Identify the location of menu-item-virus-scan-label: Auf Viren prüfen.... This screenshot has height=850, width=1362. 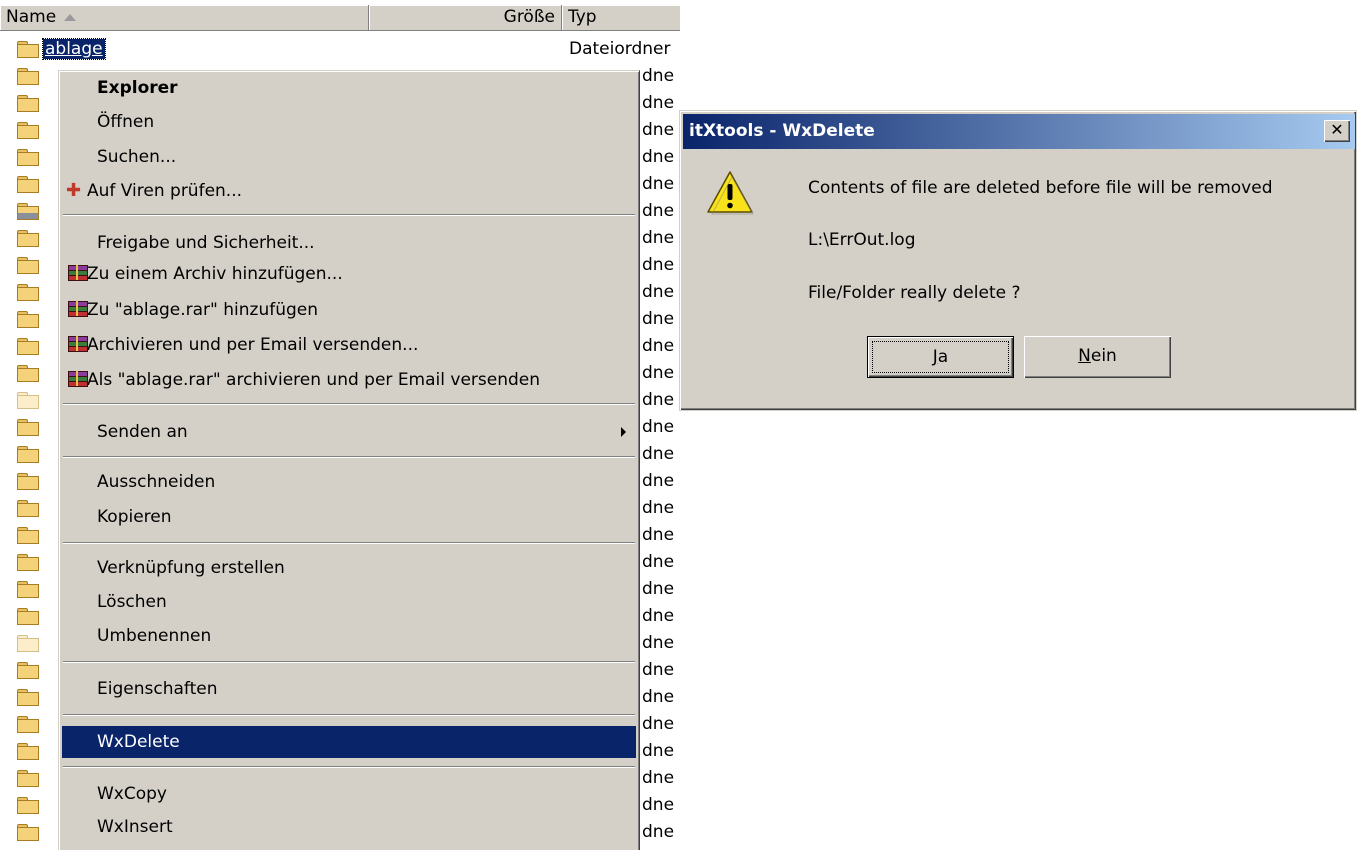
(165, 191).